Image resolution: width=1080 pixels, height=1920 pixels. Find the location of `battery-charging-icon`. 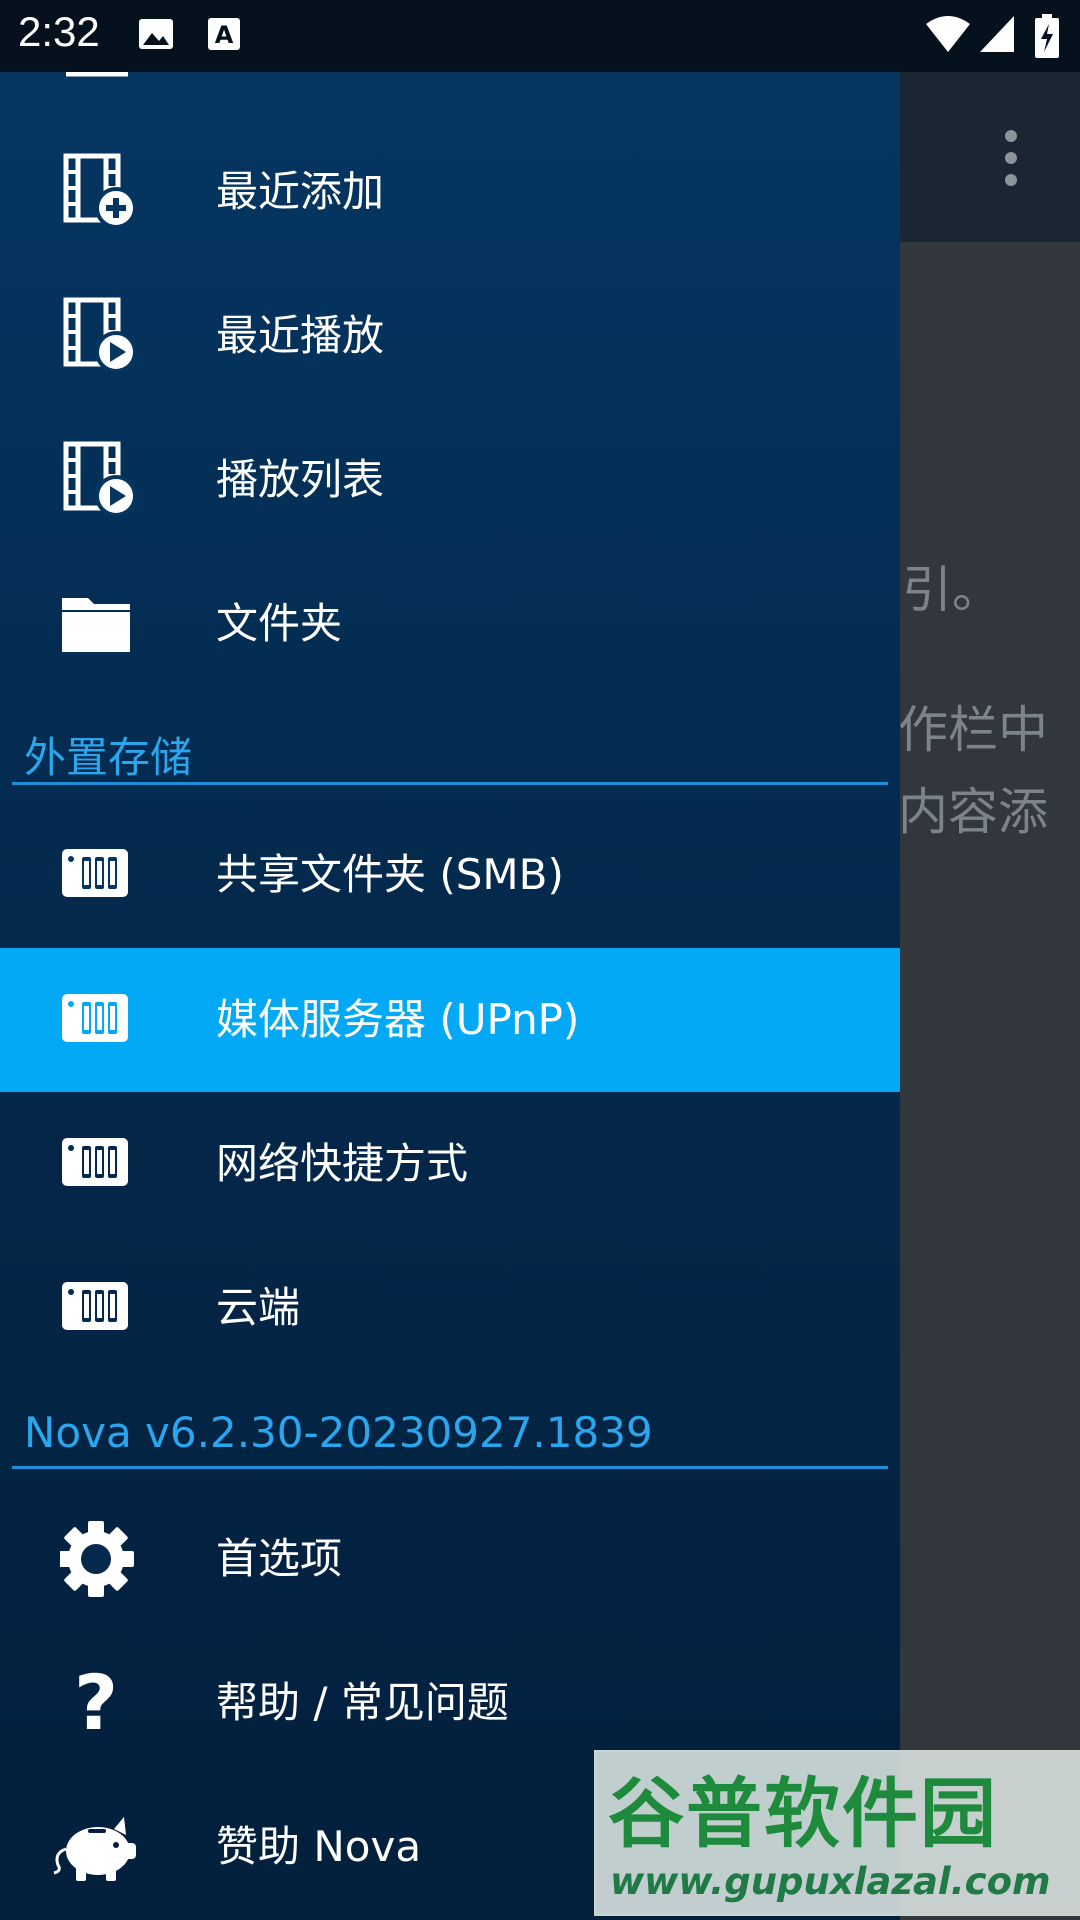

battery-charging-icon is located at coordinates (1047, 36).